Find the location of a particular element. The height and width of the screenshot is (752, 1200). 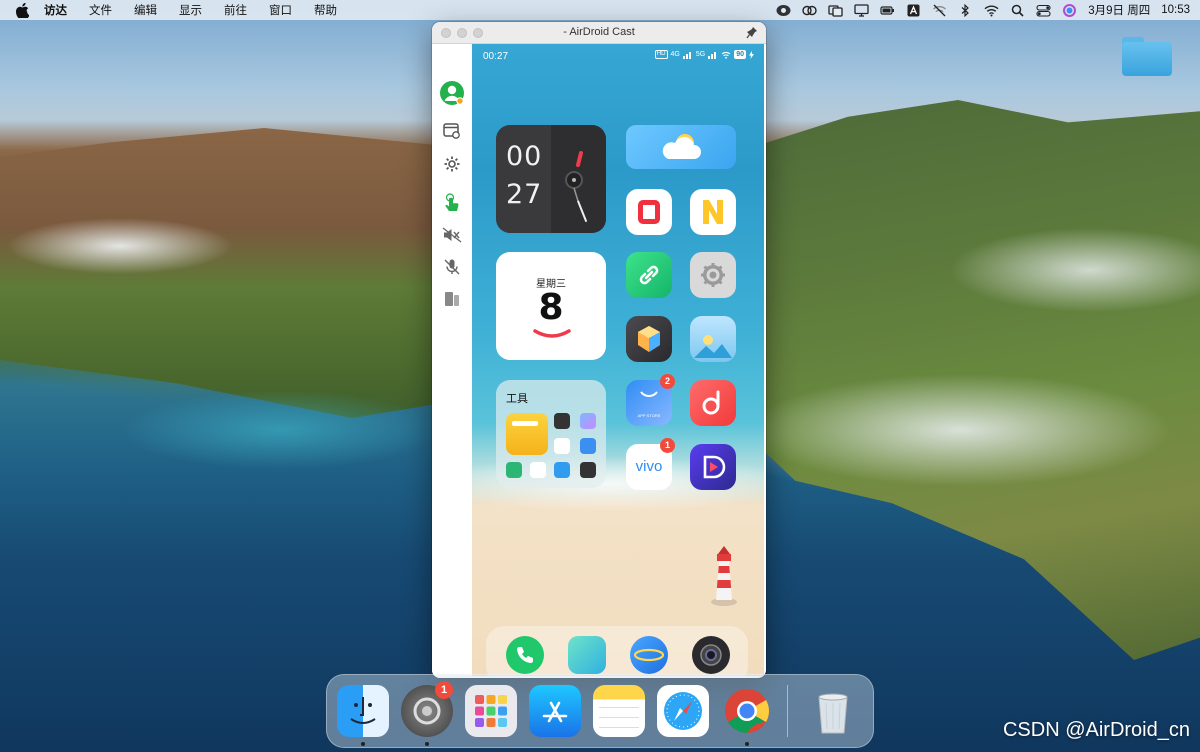

cloud-mini-icon is located at coordinates (588, 446).